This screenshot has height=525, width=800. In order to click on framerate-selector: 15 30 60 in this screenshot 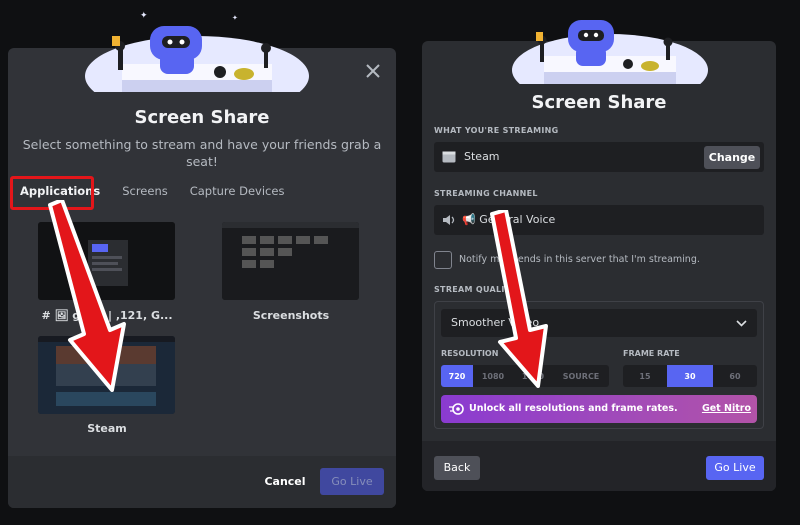, I will do `click(690, 376)`.